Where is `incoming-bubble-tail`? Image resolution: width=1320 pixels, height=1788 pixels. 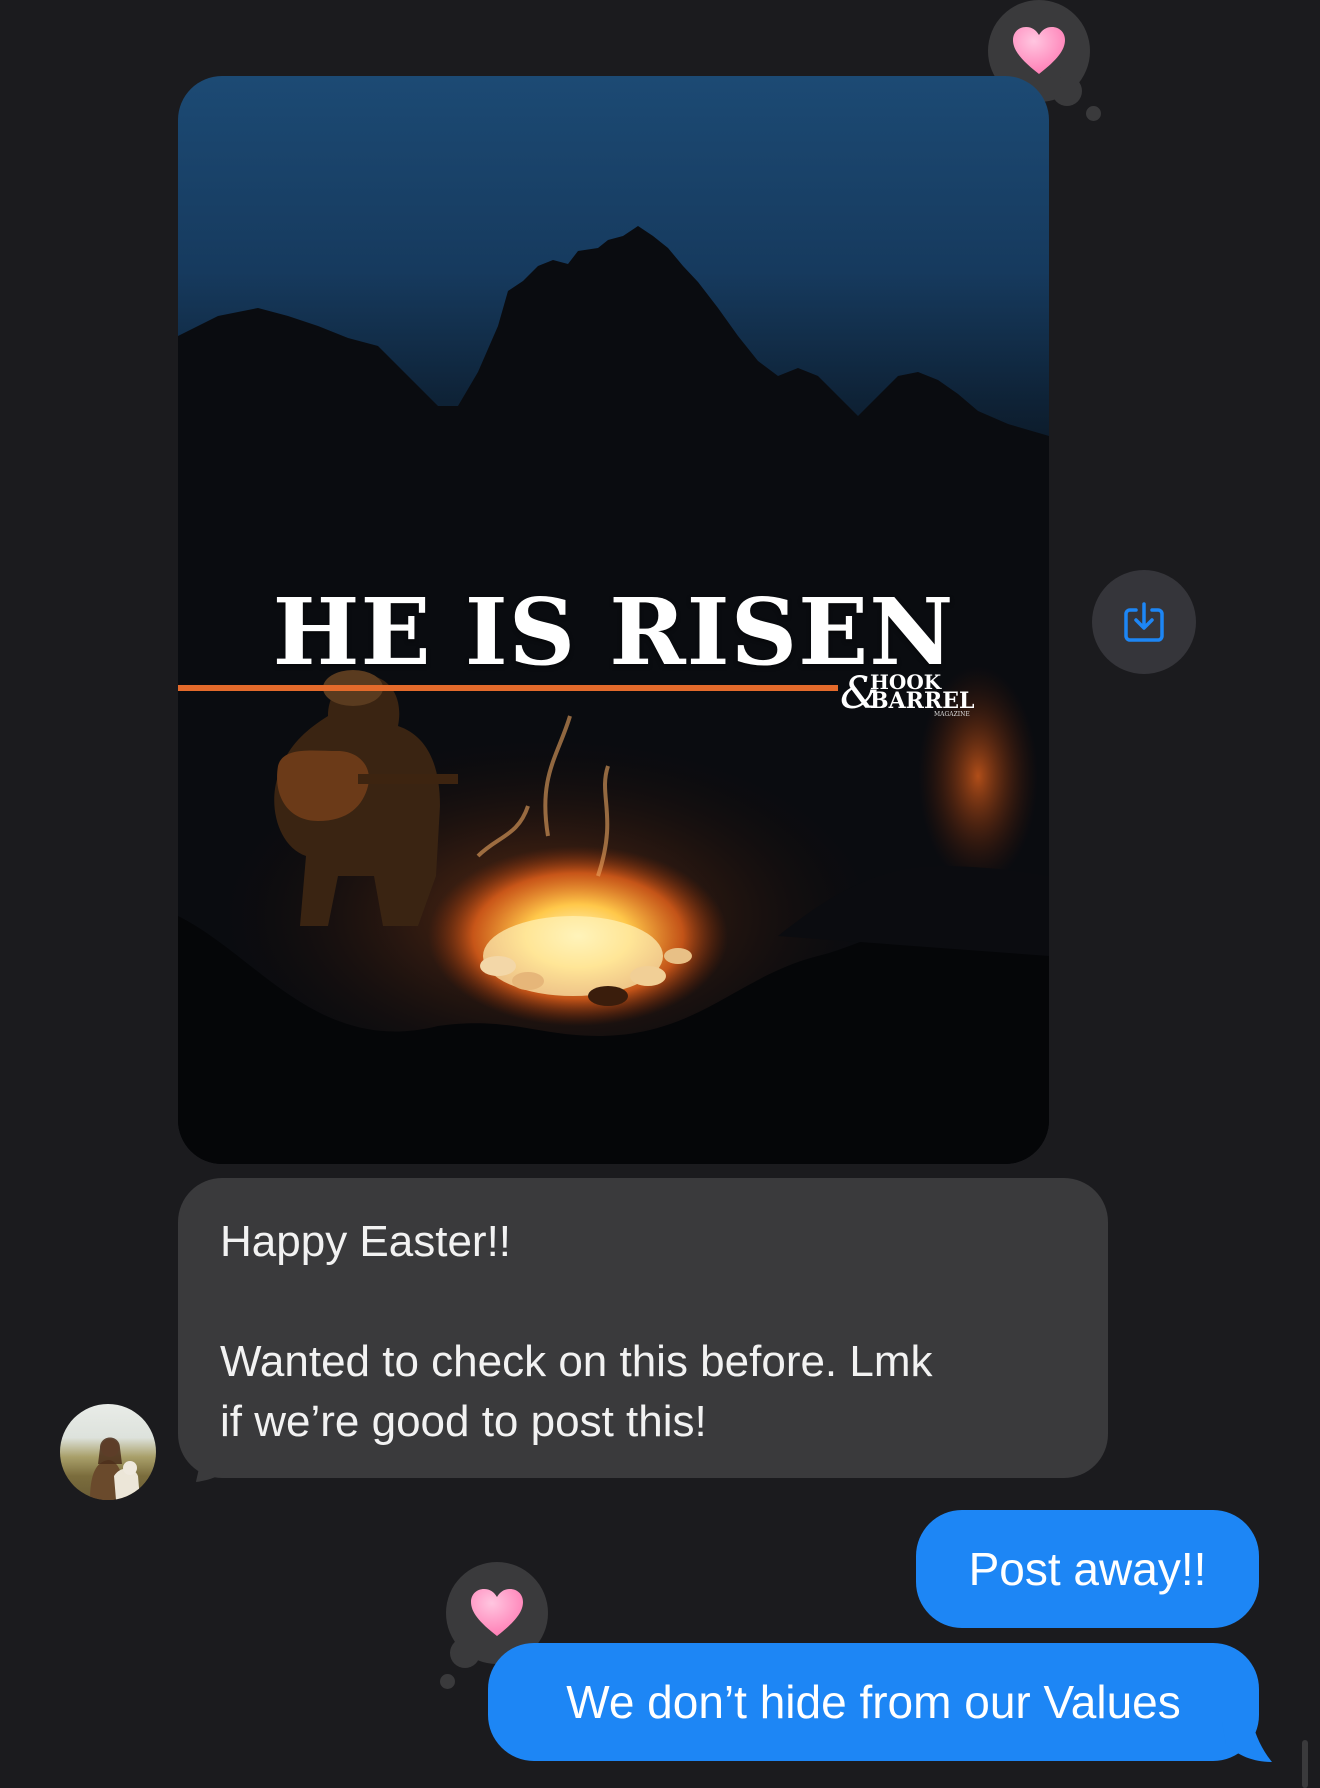
incoming-bubble-tail is located at coordinates (217, 1462).